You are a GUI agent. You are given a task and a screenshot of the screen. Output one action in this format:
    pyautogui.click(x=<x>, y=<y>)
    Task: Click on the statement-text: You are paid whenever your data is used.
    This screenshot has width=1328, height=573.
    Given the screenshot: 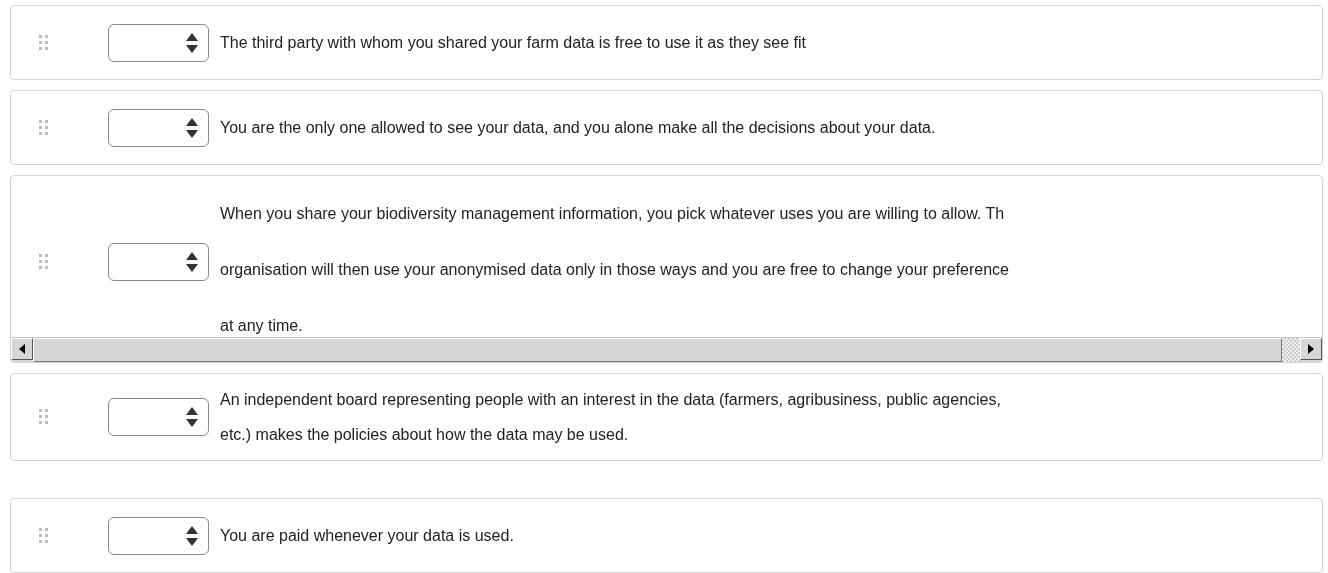 What is the action you would take?
    pyautogui.click(x=367, y=536)
    